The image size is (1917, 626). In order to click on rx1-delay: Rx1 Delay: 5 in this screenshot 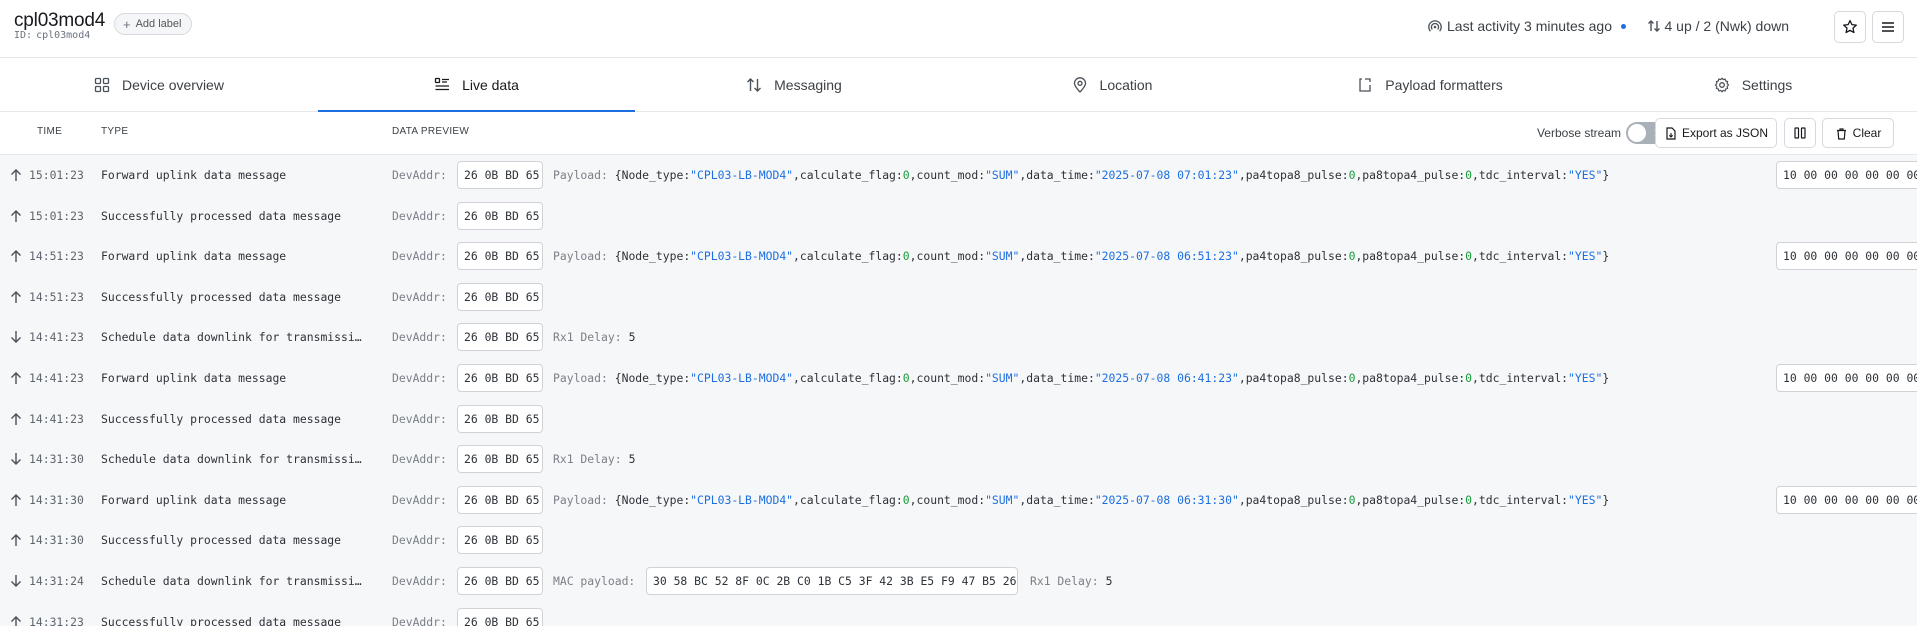, I will do `click(594, 337)`.